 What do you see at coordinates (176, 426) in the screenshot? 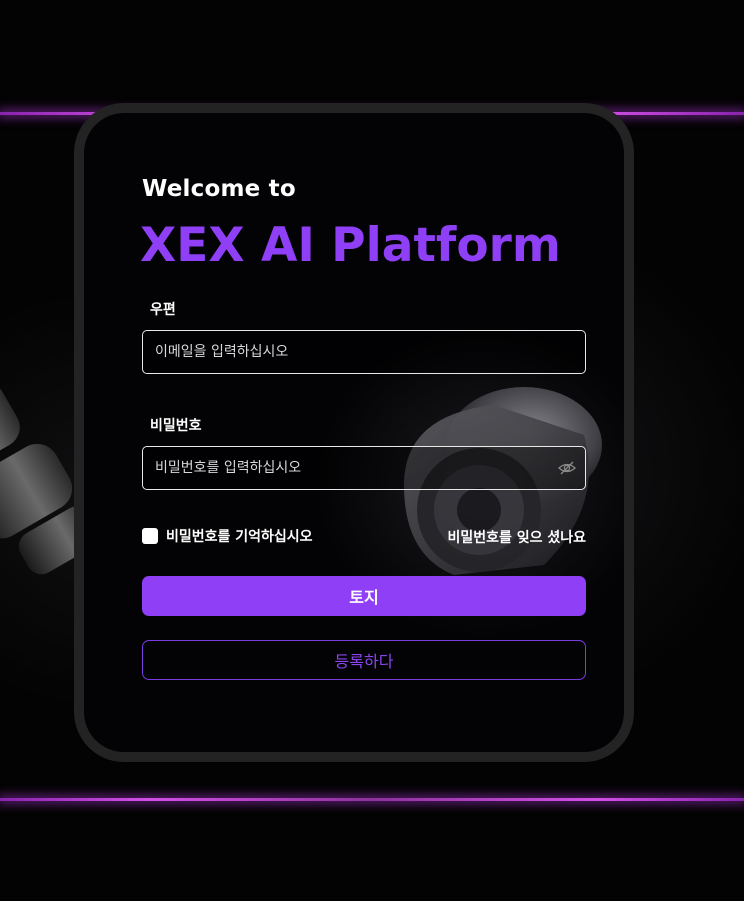
I see `password-label: 비밀번호` at bounding box center [176, 426].